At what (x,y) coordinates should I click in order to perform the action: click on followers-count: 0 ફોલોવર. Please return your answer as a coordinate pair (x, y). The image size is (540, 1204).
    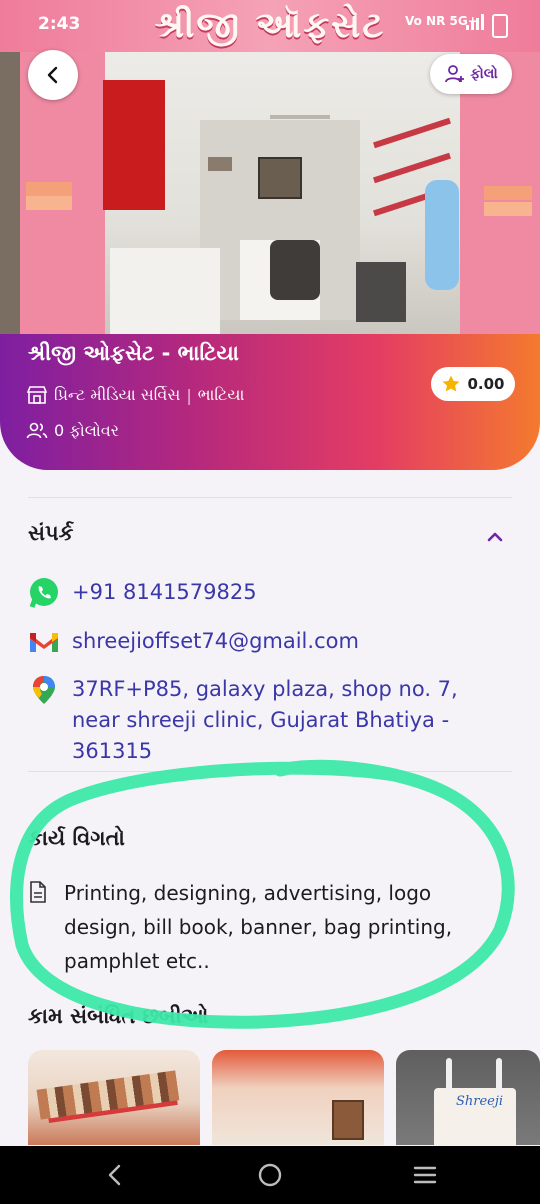
    Looking at the image, I should click on (87, 430).